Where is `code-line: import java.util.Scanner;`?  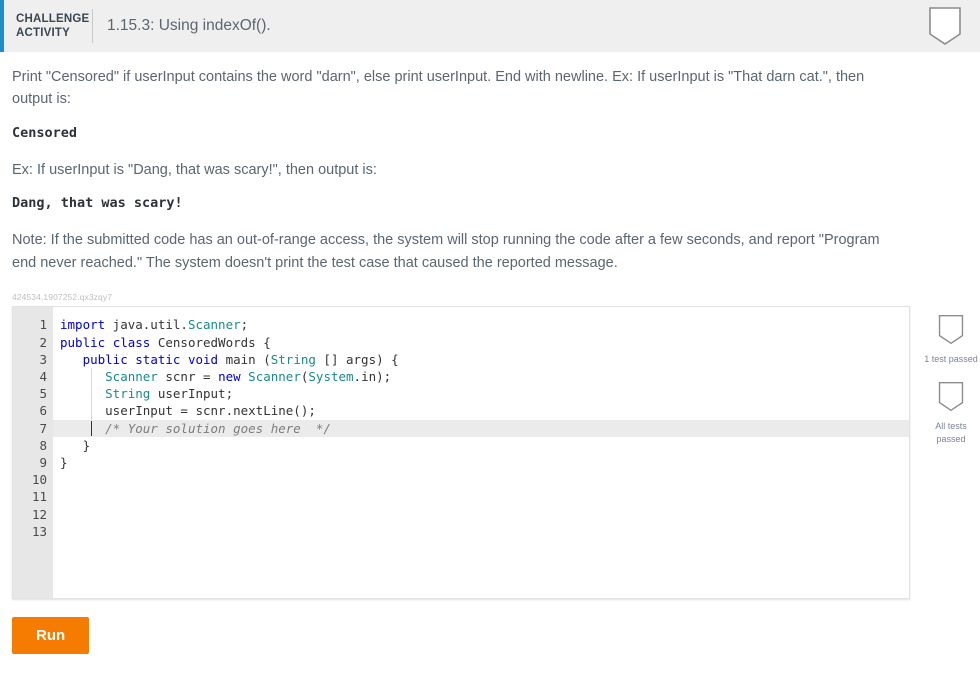
code-line: import java.util.Scanner; is located at coordinates (481, 324).